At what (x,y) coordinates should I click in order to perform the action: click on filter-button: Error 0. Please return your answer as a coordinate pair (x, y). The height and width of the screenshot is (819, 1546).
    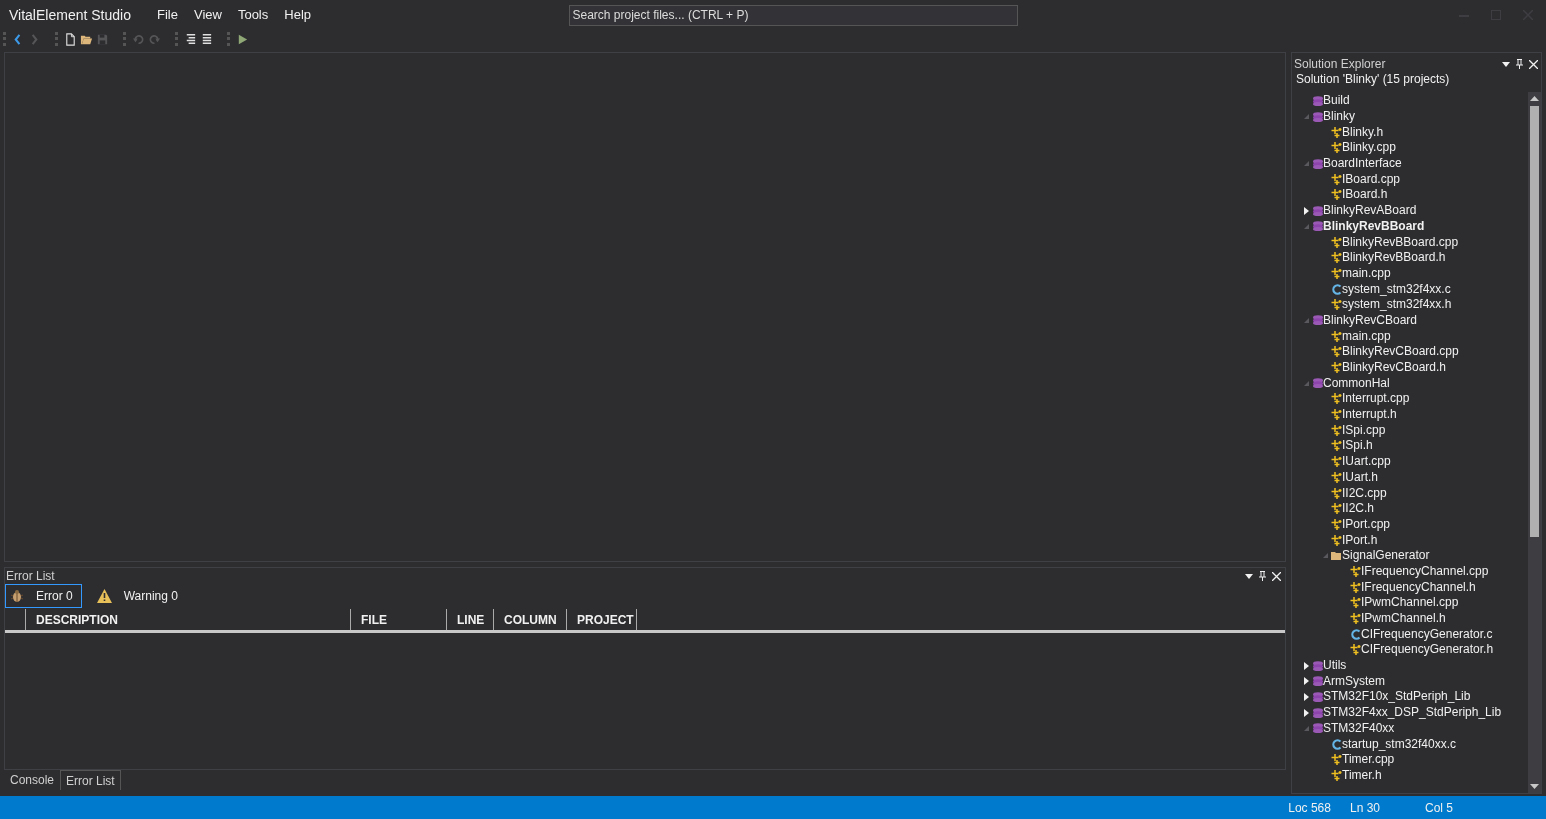
    Looking at the image, I should click on (43, 596).